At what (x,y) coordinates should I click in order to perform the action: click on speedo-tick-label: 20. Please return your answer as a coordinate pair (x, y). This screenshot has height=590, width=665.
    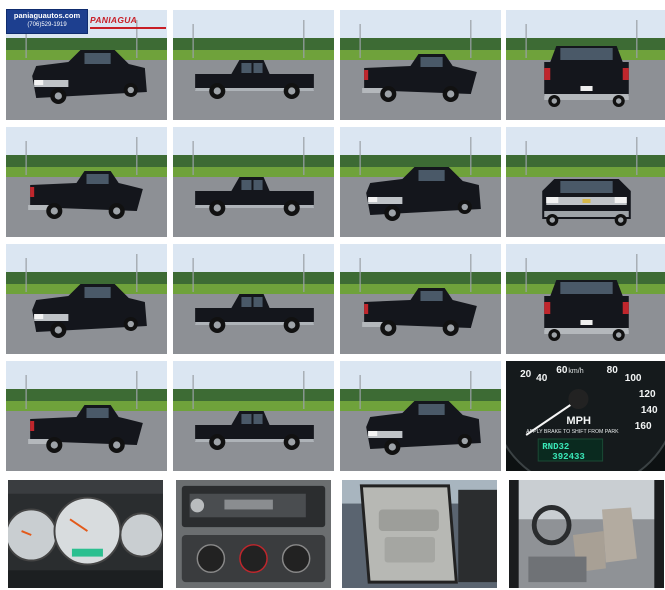
    Looking at the image, I should click on (526, 374).